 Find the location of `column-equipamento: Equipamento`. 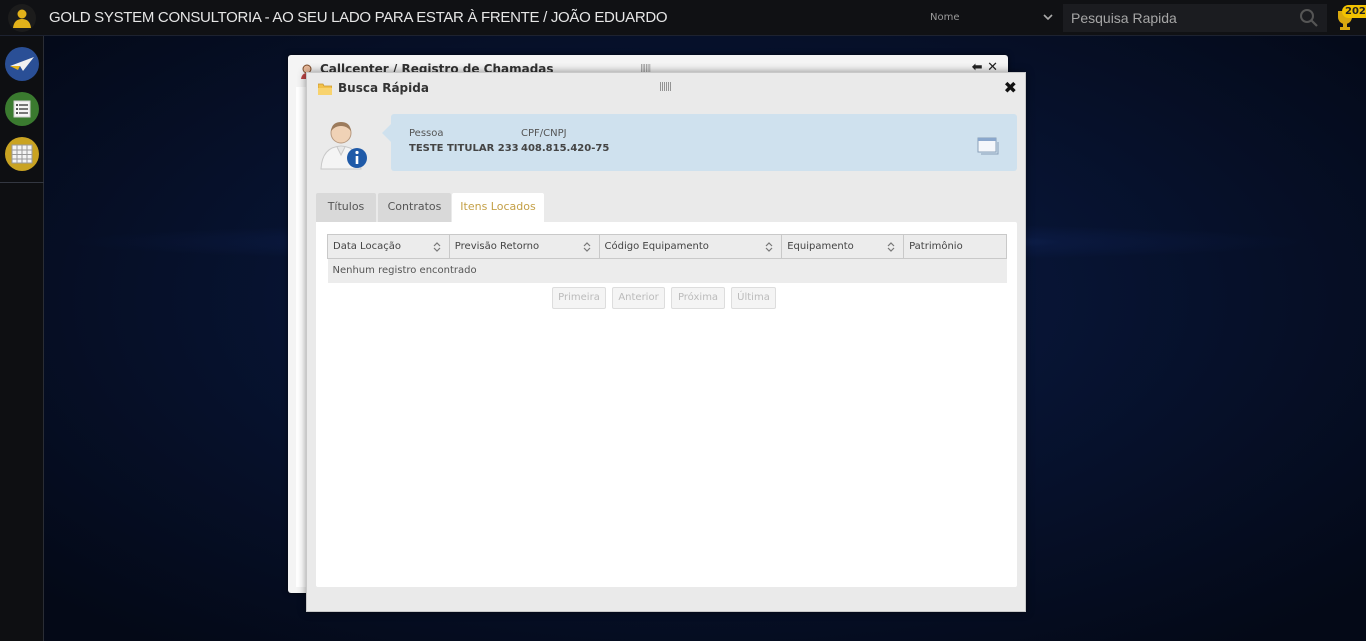

column-equipamento: Equipamento is located at coordinates (843, 246).